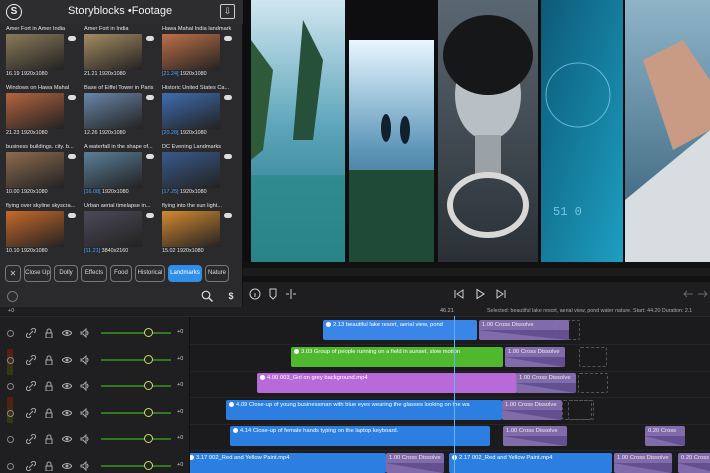 This screenshot has width=710, height=473. I want to click on undo-icon, so click(689, 294).